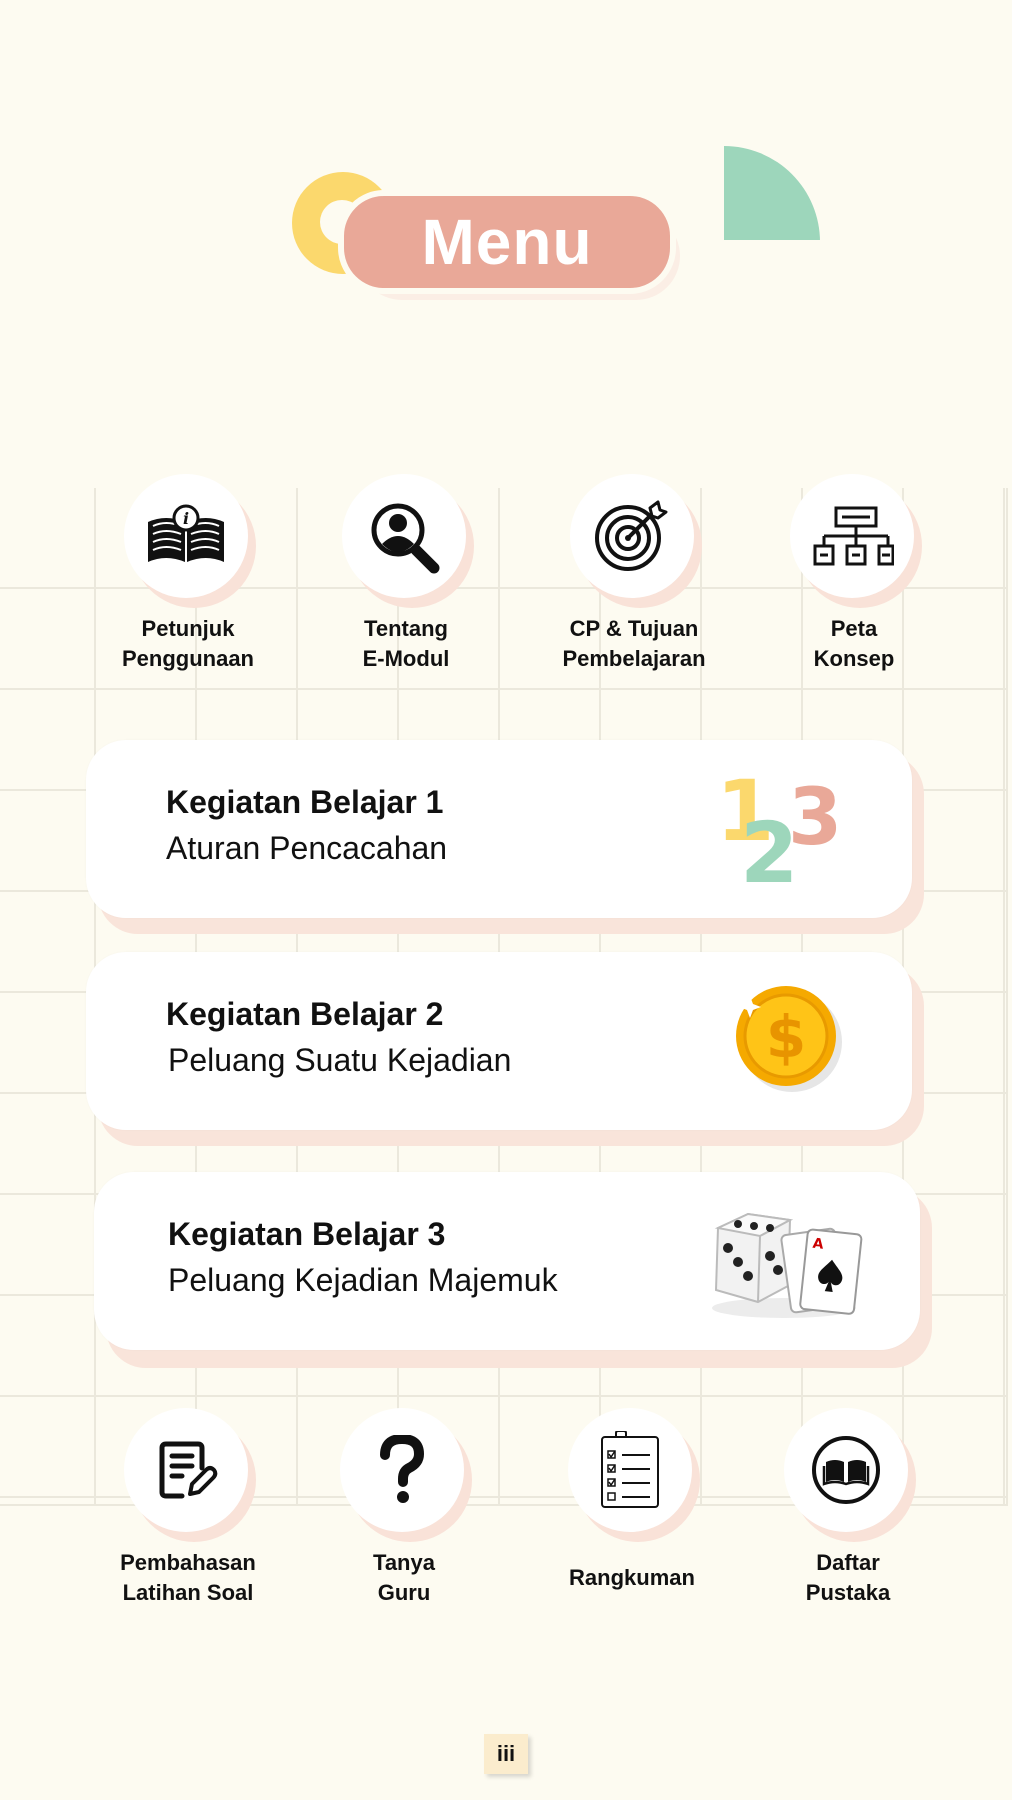 The width and height of the screenshot is (1012, 1800). What do you see at coordinates (305, 1014) in the screenshot?
I see `card-title: Kegiatan Belajar 2` at bounding box center [305, 1014].